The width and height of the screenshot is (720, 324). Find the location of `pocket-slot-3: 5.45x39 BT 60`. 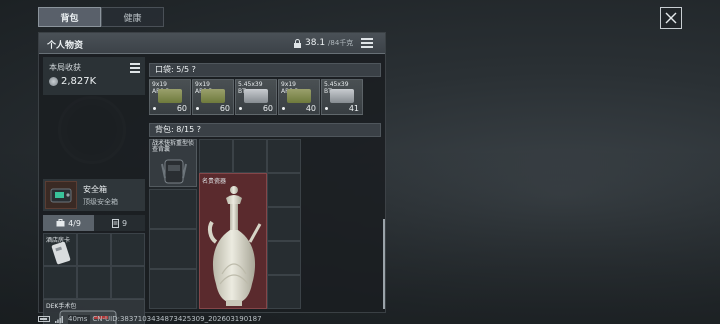

pocket-slot-3: 5.45x39 BT 60 is located at coordinates (256, 97).